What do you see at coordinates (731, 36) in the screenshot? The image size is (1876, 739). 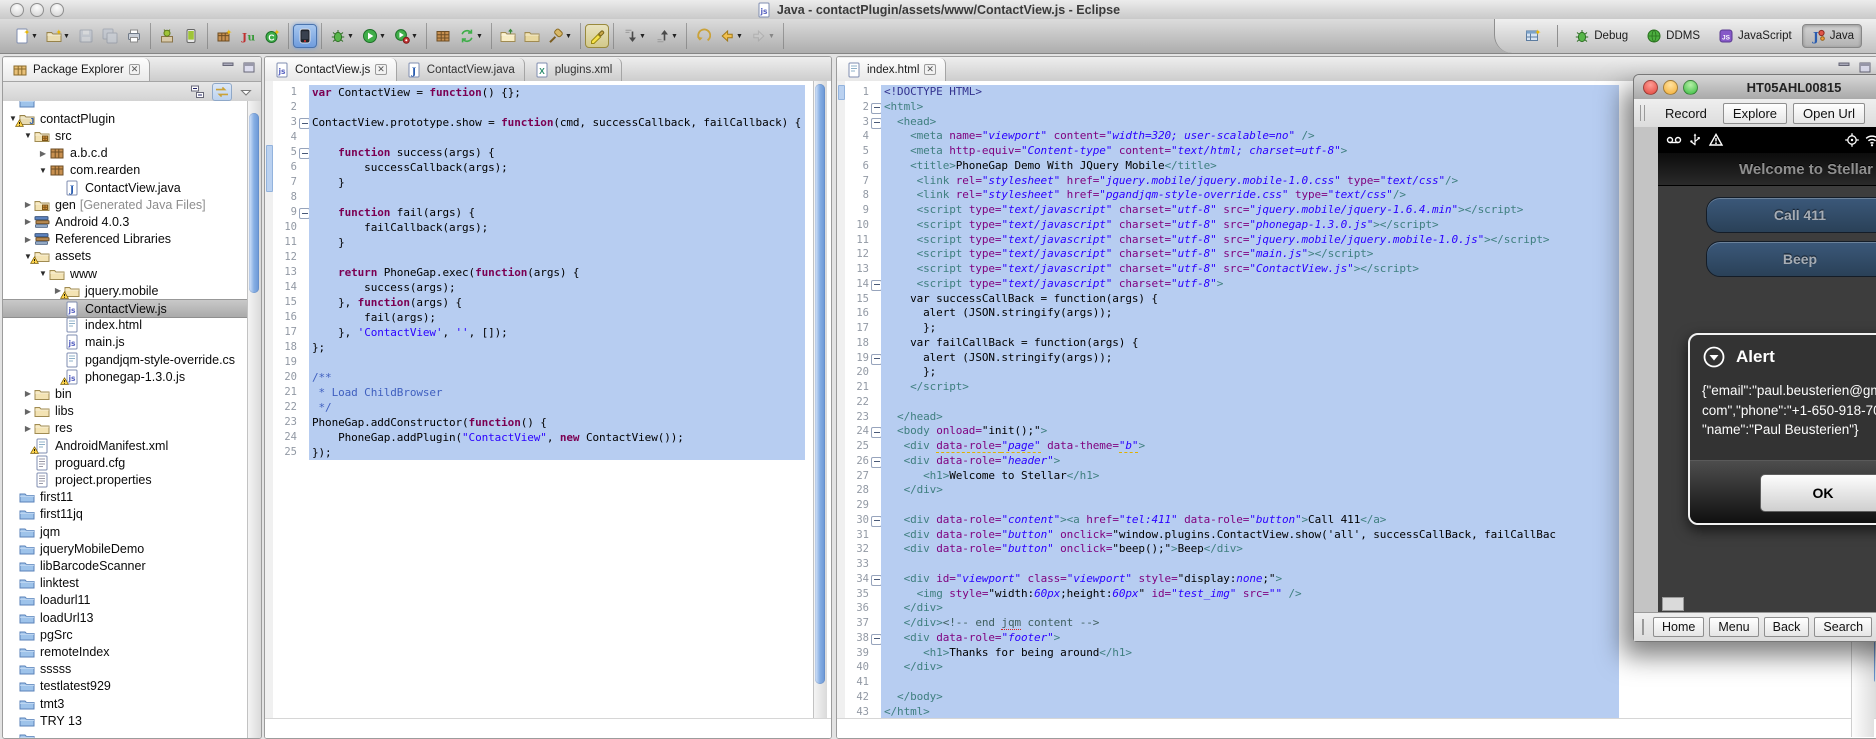 I see `back-button: ▼` at bounding box center [731, 36].